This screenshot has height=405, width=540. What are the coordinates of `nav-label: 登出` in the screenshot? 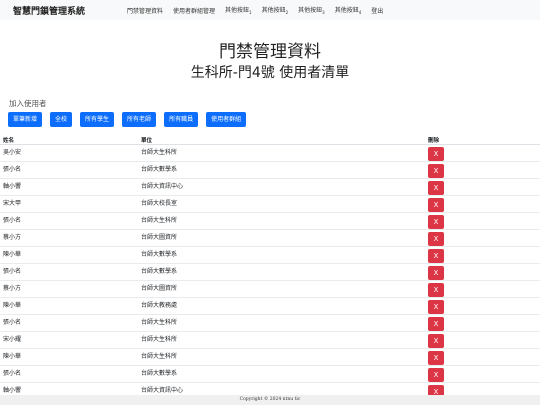 It's located at (377, 11).